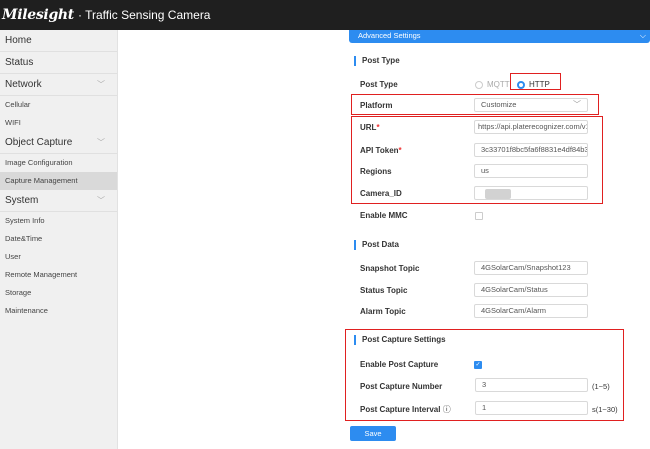  What do you see at coordinates (642, 35) in the screenshot?
I see `chevron-down-icon: ⌵` at bounding box center [642, 35].